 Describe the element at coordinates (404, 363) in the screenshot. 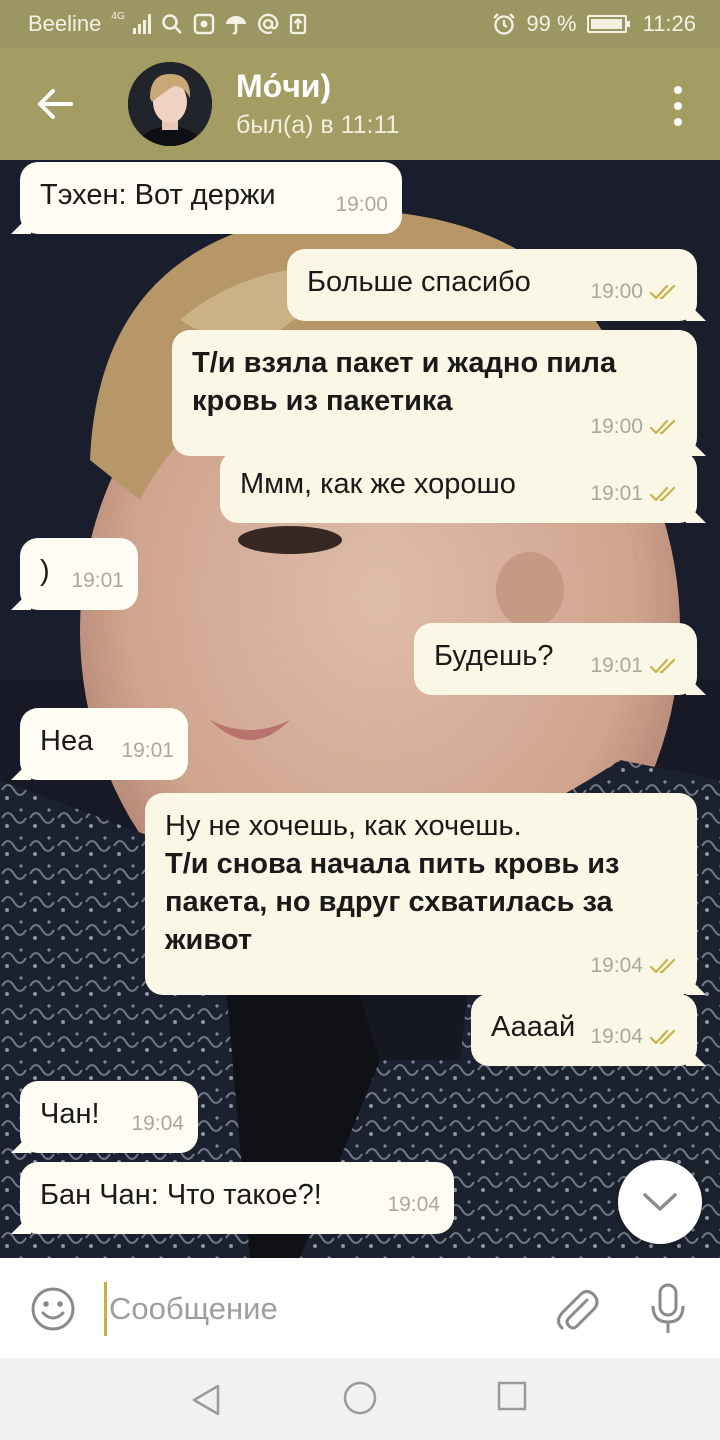

I see `message-line: Т/и взяла пакет и жадно пила` at that location.